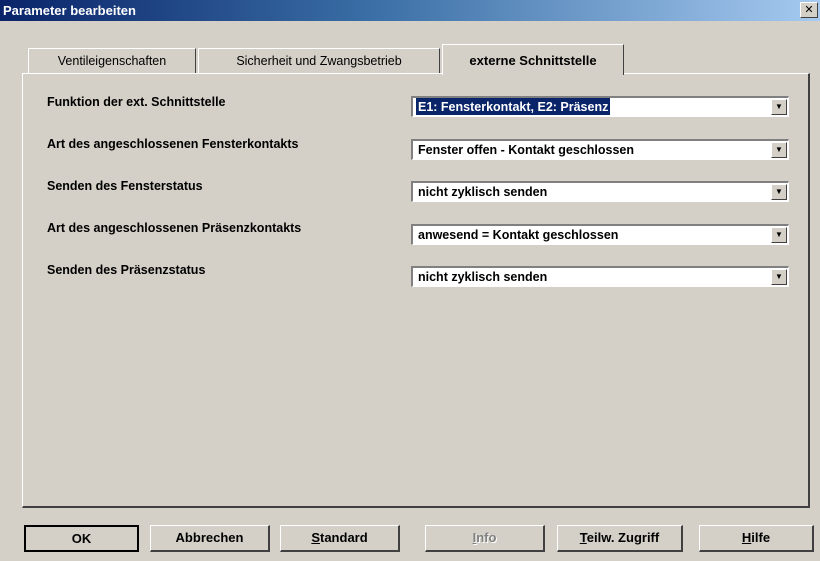  Describe the element at coordinates (315, 537) in the screenshot. I see `mnemonic: S` at that location.